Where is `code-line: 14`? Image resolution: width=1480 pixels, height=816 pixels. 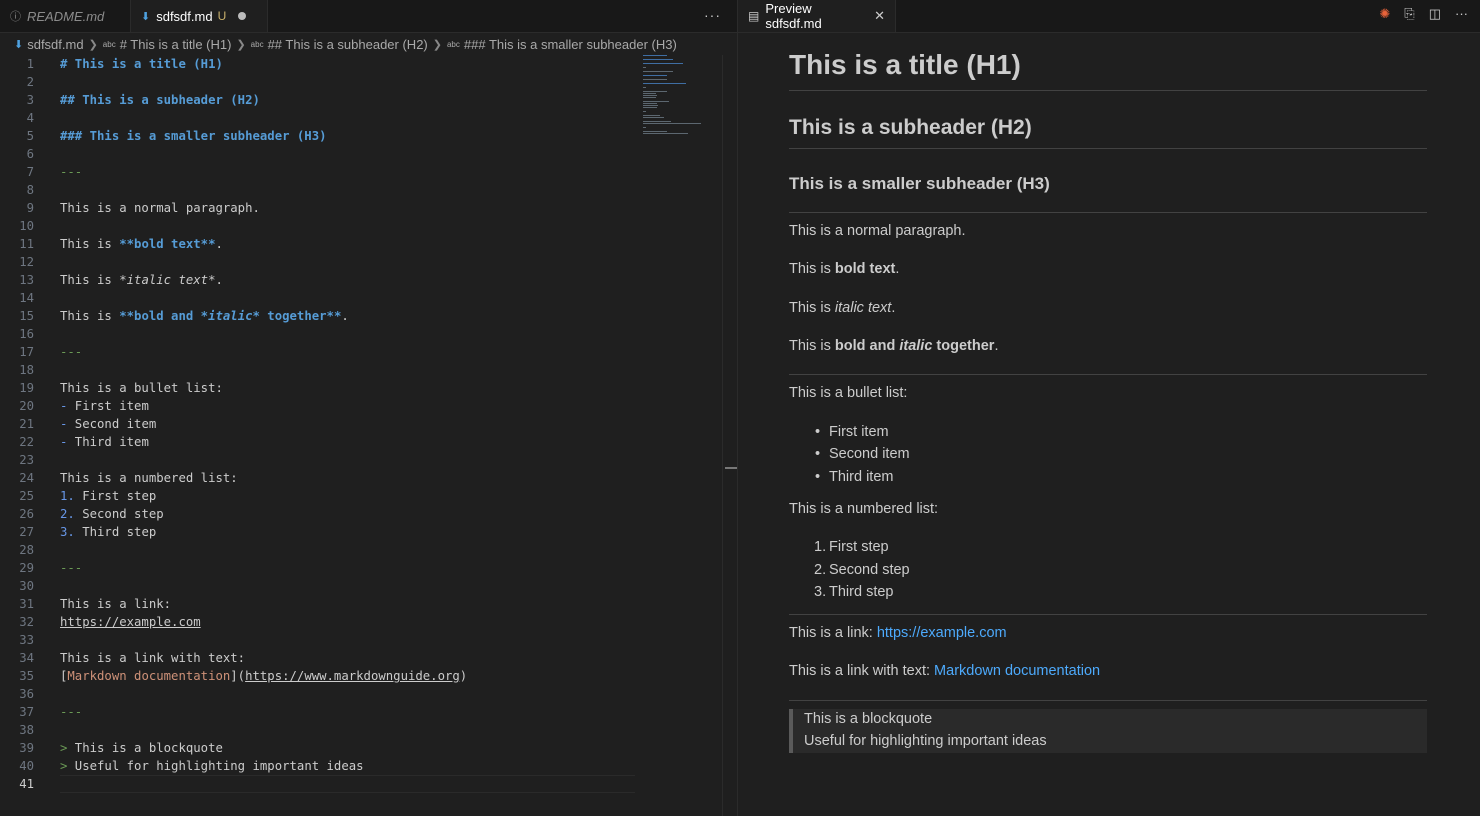
code-line: 14 is located at coordinates (361, 298).